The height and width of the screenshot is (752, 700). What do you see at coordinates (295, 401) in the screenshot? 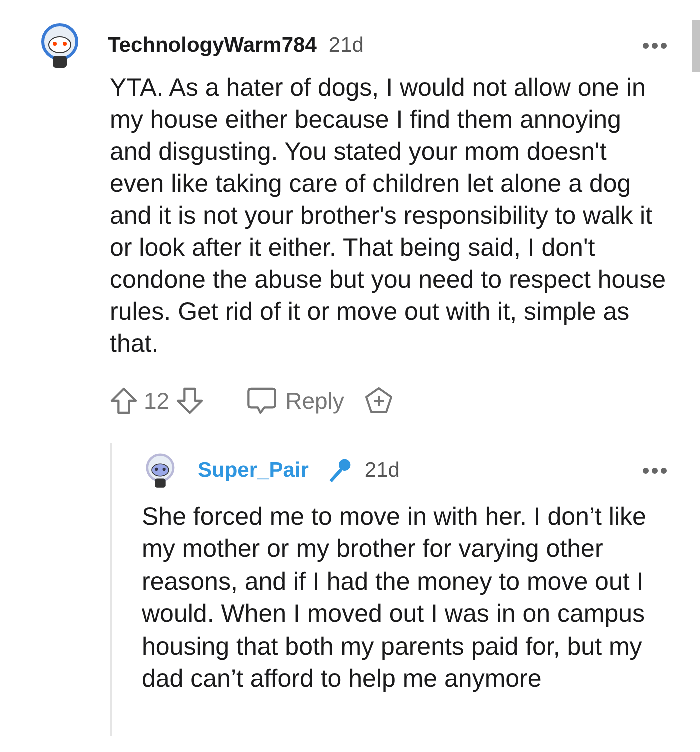
I see `reply-button: Reply` at bounding box center [295, 401].